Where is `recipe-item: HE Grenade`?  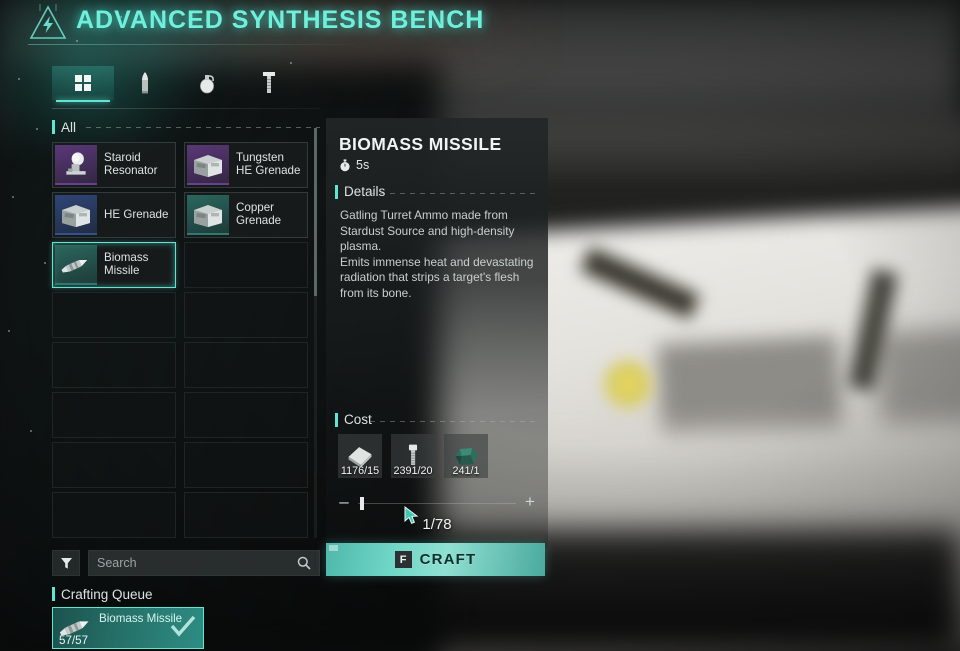 recipe-item: HE Grenade is located at coordinates (114, 215).